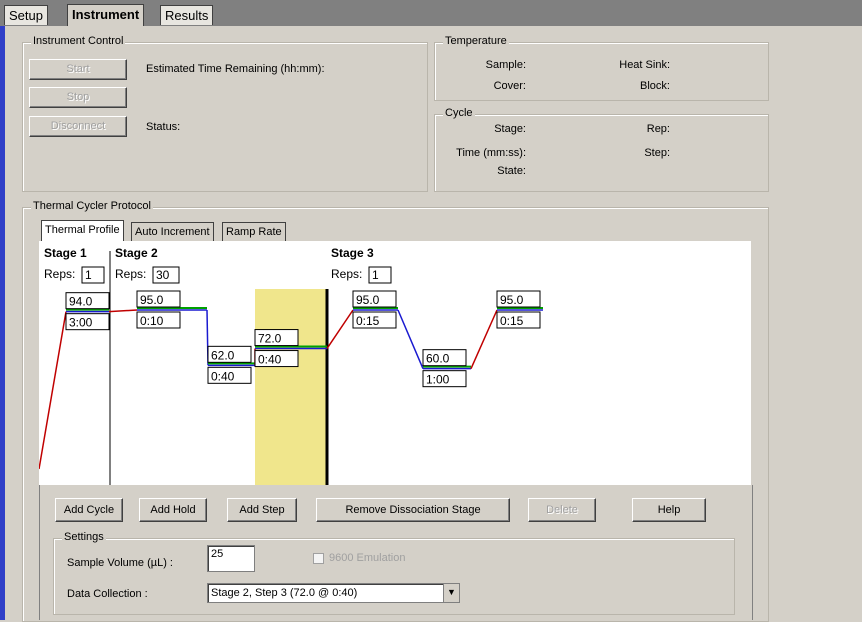 The image size is (862, 622). Describe the element at coordinates (172, 231) in the screenshot. I see `tab-auto-increment: Auto Increment` at that location.